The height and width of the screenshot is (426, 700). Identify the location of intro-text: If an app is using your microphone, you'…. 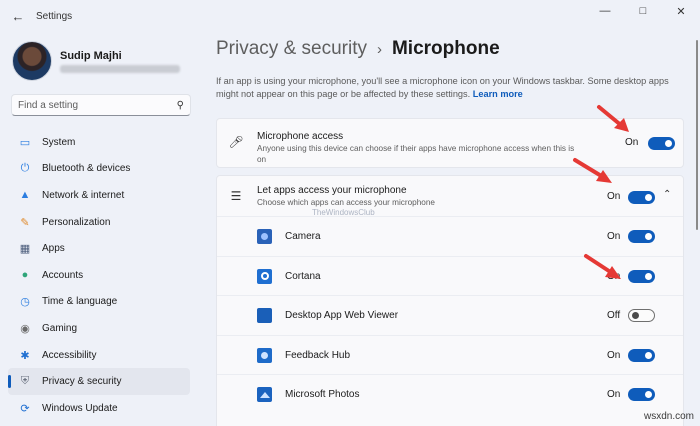
(450, 88).